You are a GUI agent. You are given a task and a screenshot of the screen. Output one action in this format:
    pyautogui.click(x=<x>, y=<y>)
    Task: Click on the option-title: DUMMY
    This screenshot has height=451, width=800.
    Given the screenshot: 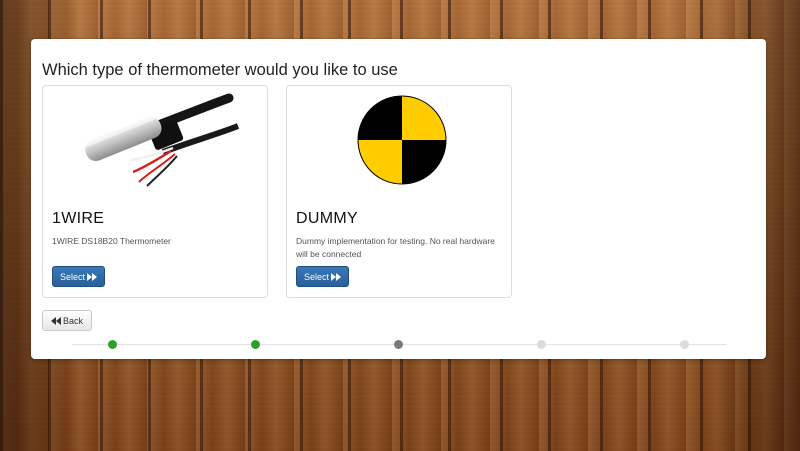 What is the action you would take?
    pyautogui.click(x=327, y=218)
    